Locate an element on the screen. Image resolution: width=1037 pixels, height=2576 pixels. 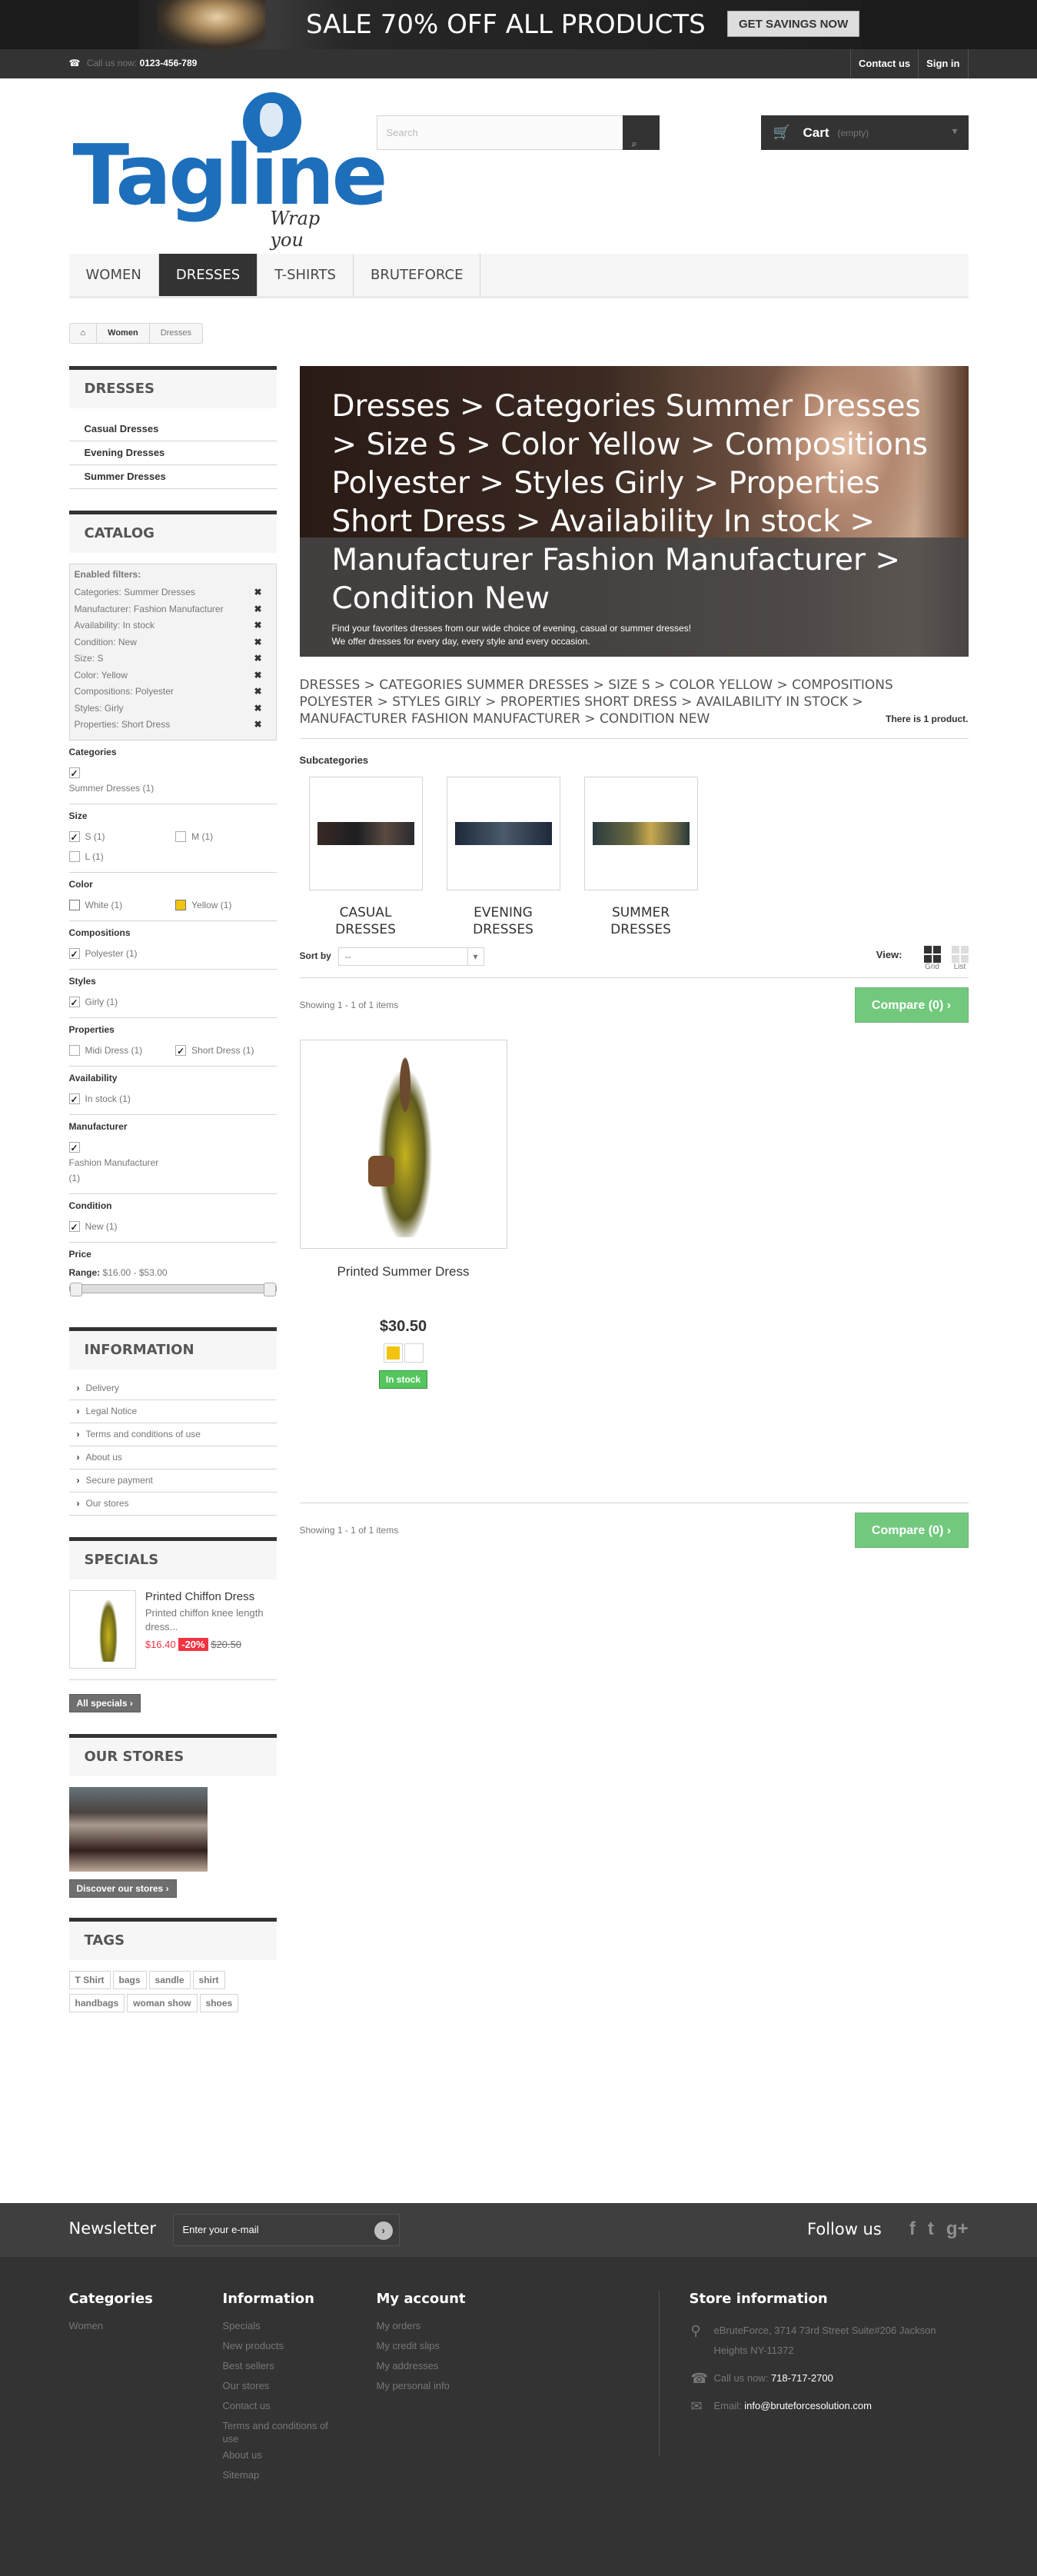
newsletter-submit-icon: › is located at coordinates (383, 2231).